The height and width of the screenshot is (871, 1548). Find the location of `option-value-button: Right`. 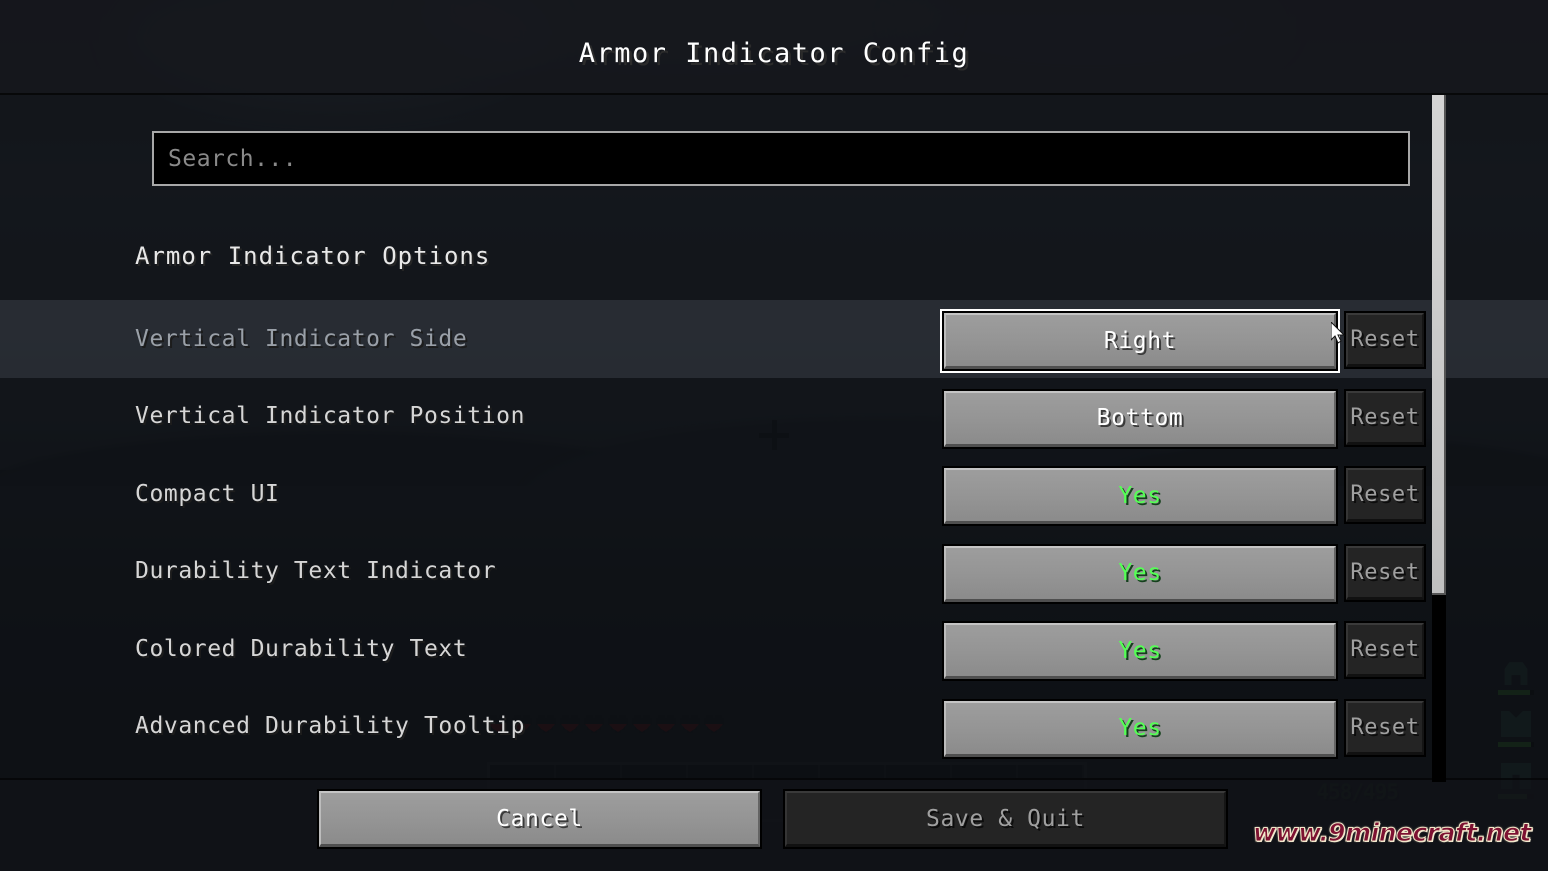

option-value-button: Right is located at coordinates (1140, 341).